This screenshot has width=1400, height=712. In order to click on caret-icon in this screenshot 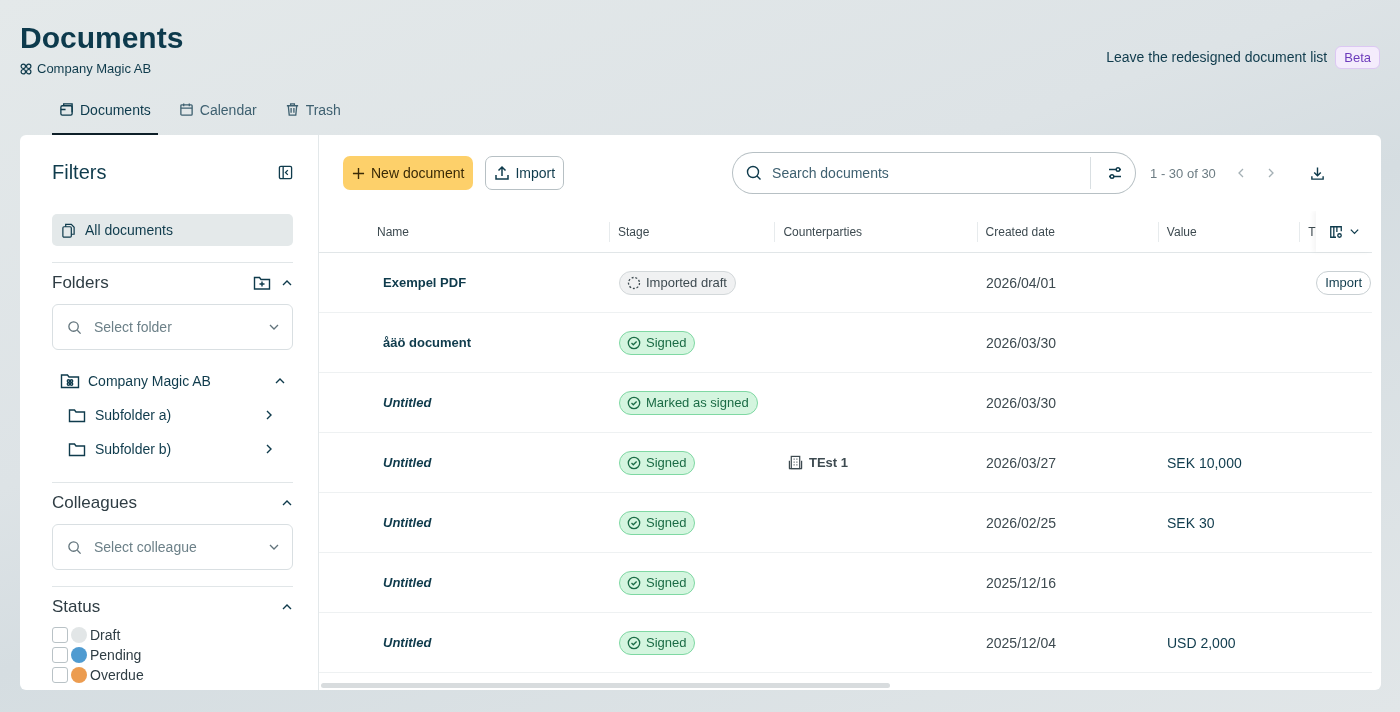, I will do `click(1354, 231)`.